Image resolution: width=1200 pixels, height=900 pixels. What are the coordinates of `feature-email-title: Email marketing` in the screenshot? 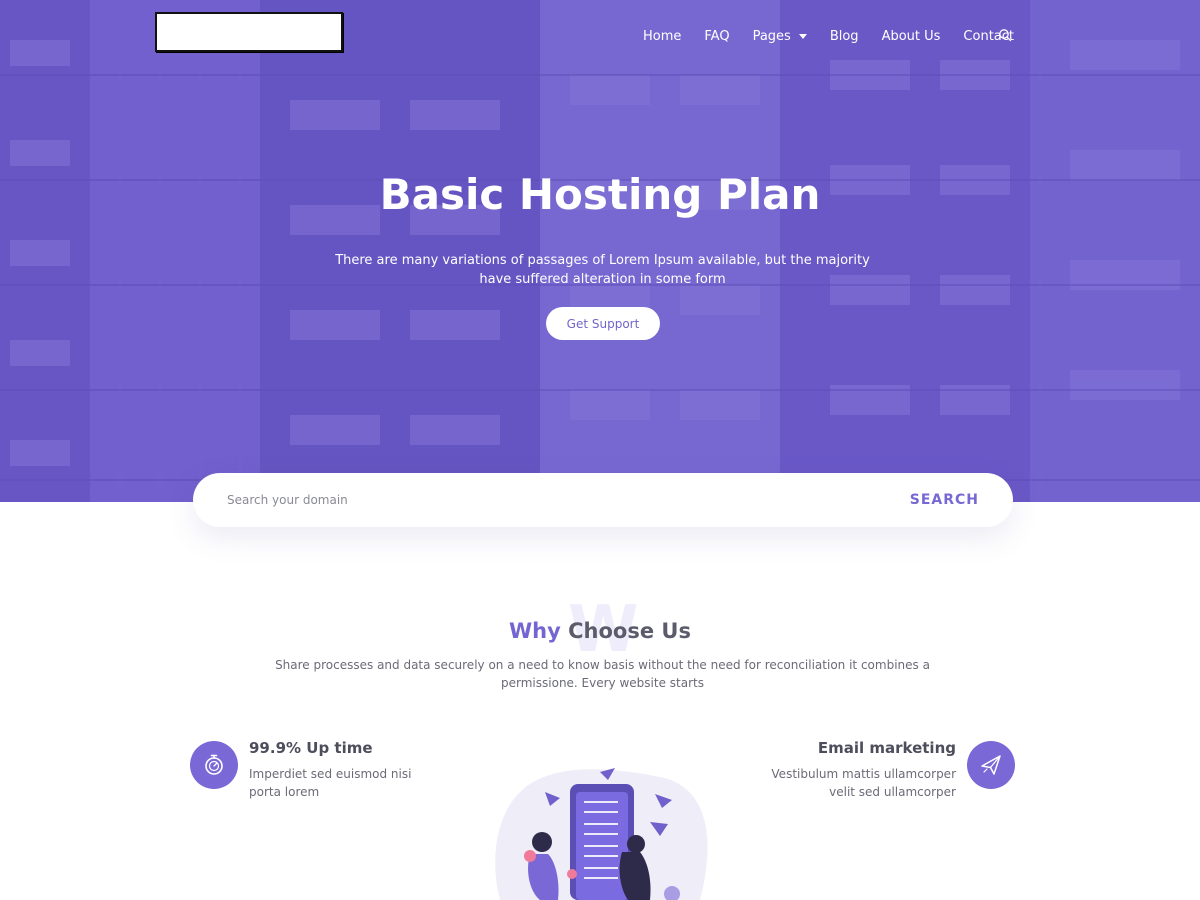 It's located at (886, 748).